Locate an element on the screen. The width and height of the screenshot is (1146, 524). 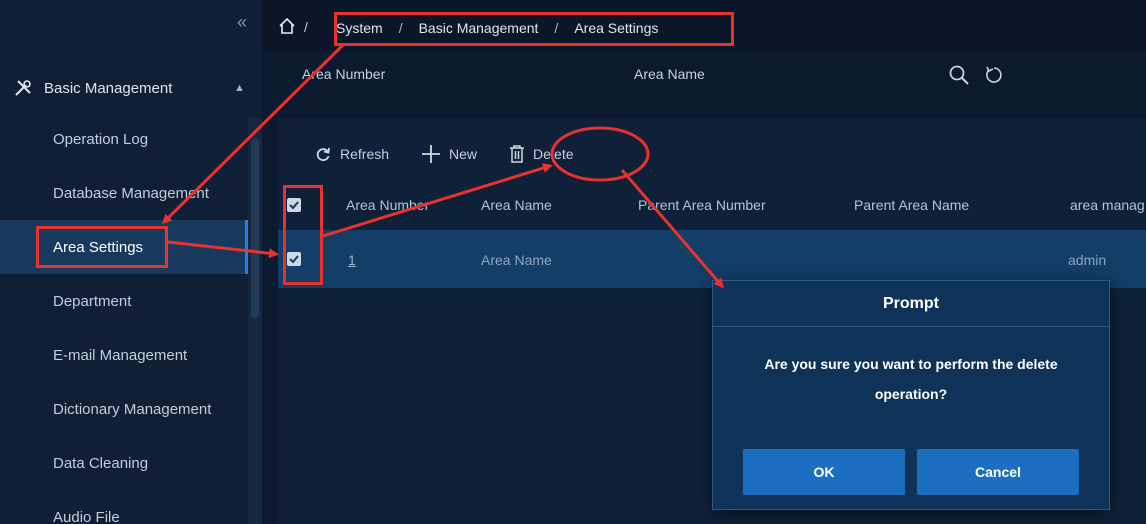
reset-icon is located at coordinates (994, 75).